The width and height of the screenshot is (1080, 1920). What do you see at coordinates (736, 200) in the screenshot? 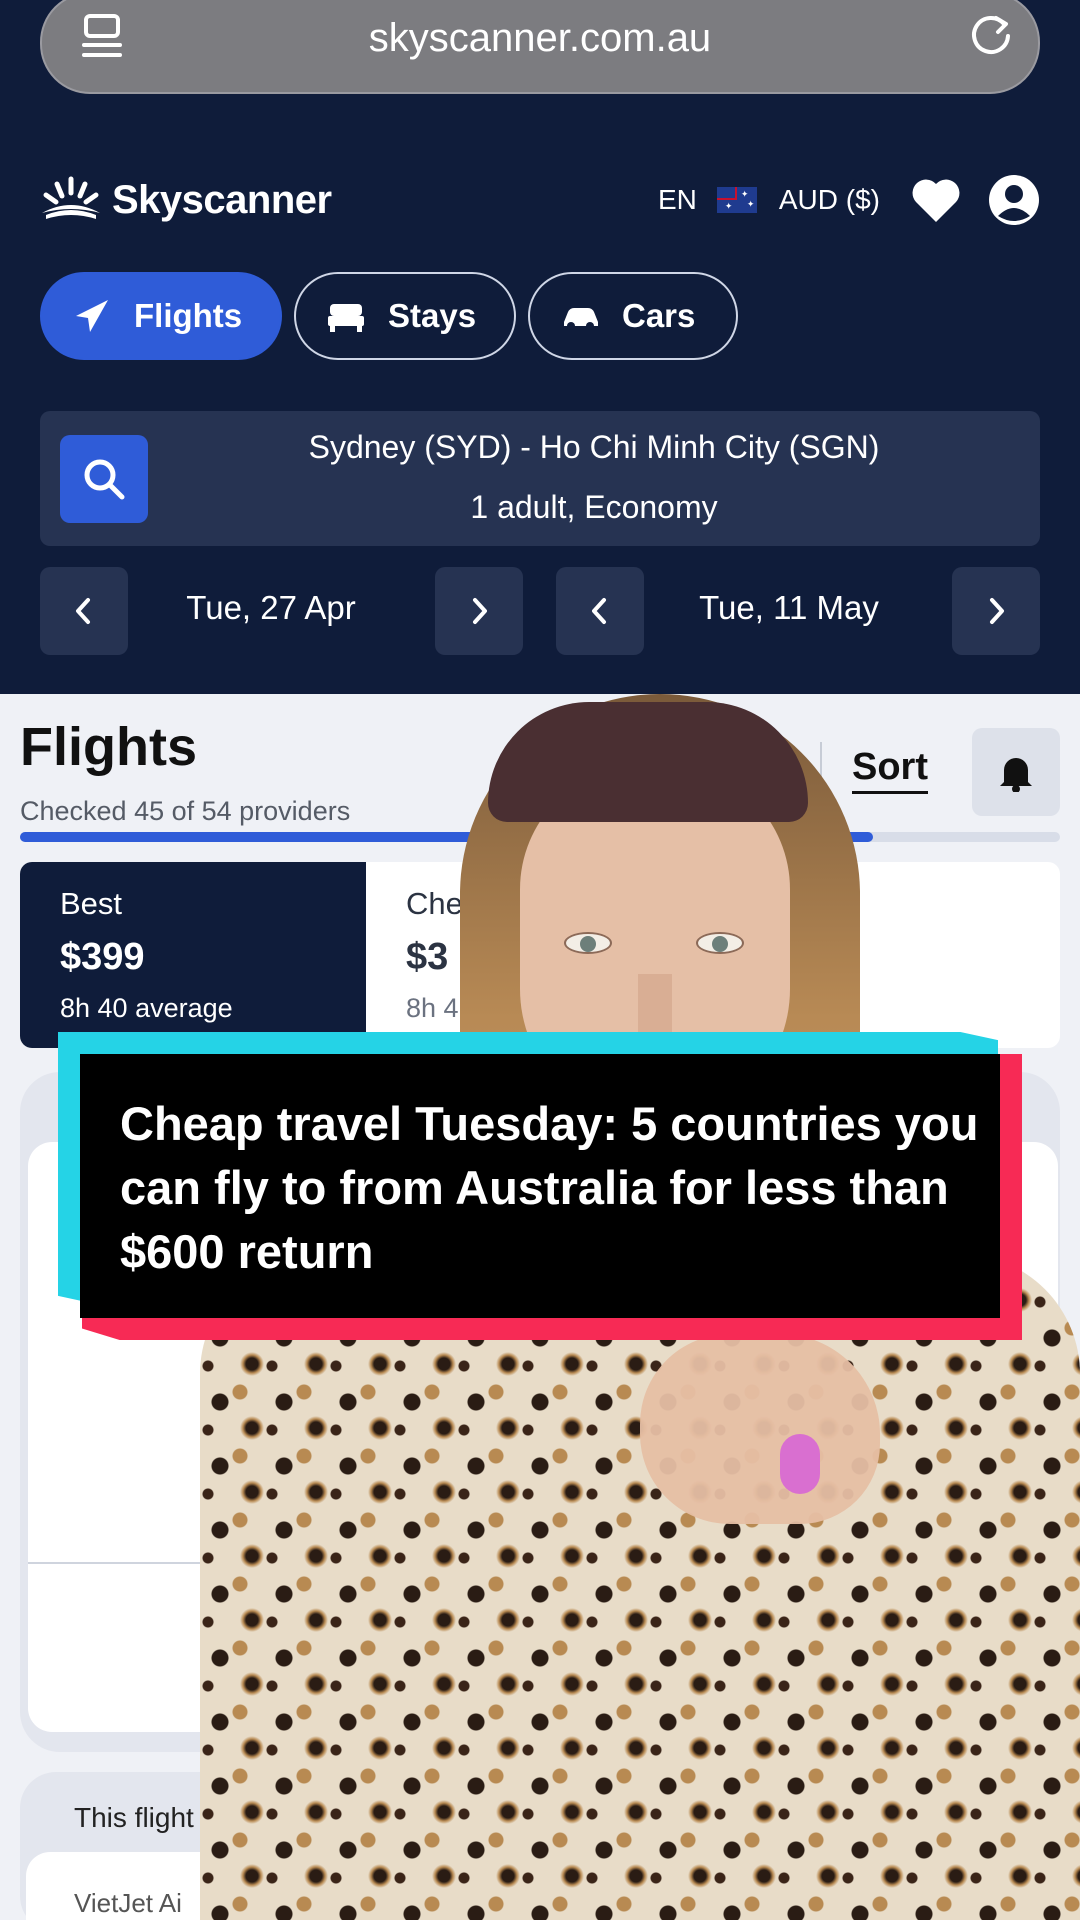
I see `australia-flag-icon: ✦ ✦ ✦` at bounding box center [736, 200].